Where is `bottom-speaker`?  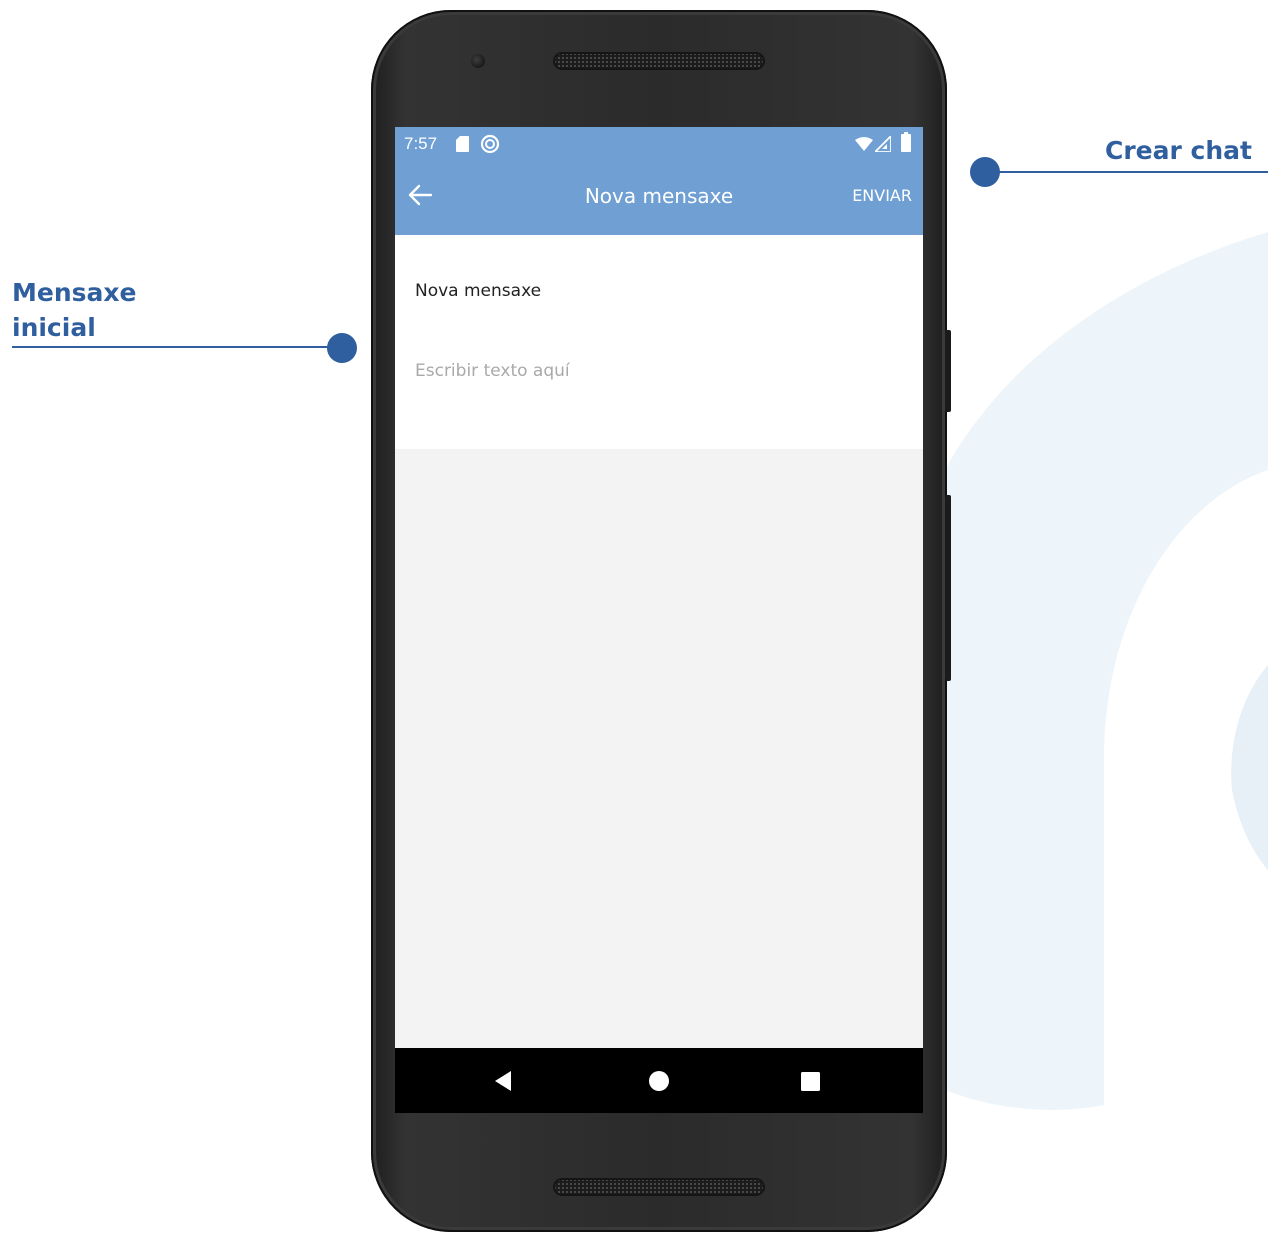
bottom-speaker is located at coordinates (659, 1187).